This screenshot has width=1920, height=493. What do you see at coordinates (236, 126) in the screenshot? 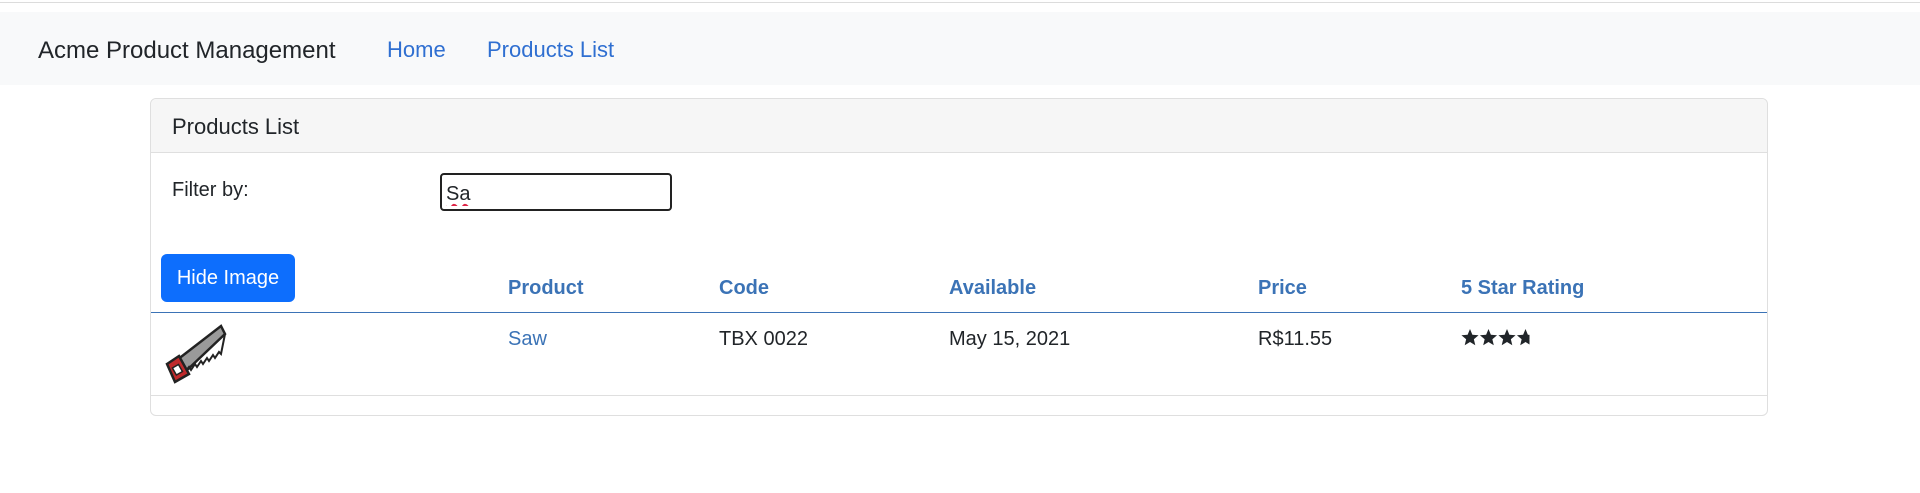
I see `card-title: Products List` at bounding box center [236, 126].